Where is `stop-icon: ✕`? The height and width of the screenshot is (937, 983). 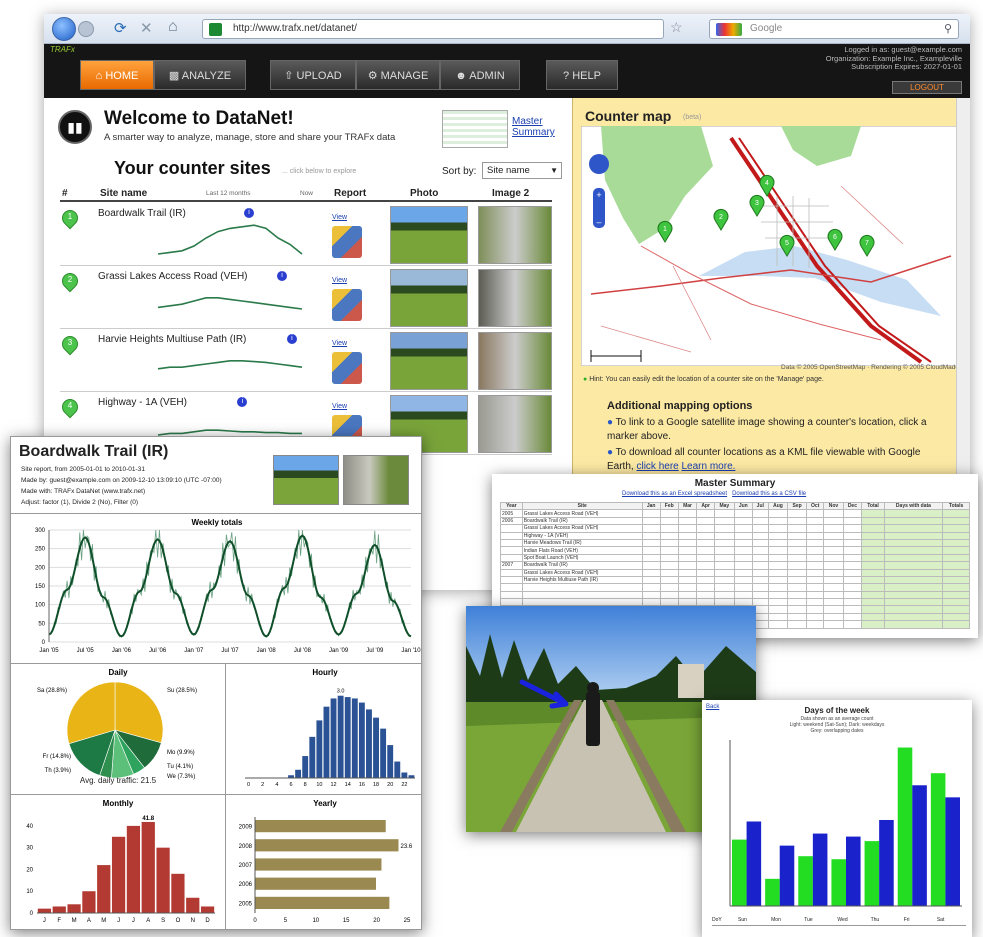 stop-icon: ✕ is located at coordinates (146, 28).